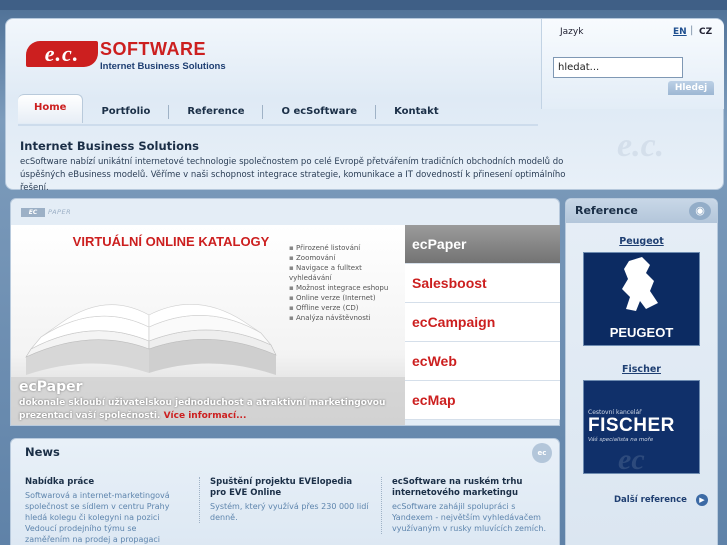  Describe the element at coordinates (606, 210) in the screenshot. I see `references-title: Reference` at that location.